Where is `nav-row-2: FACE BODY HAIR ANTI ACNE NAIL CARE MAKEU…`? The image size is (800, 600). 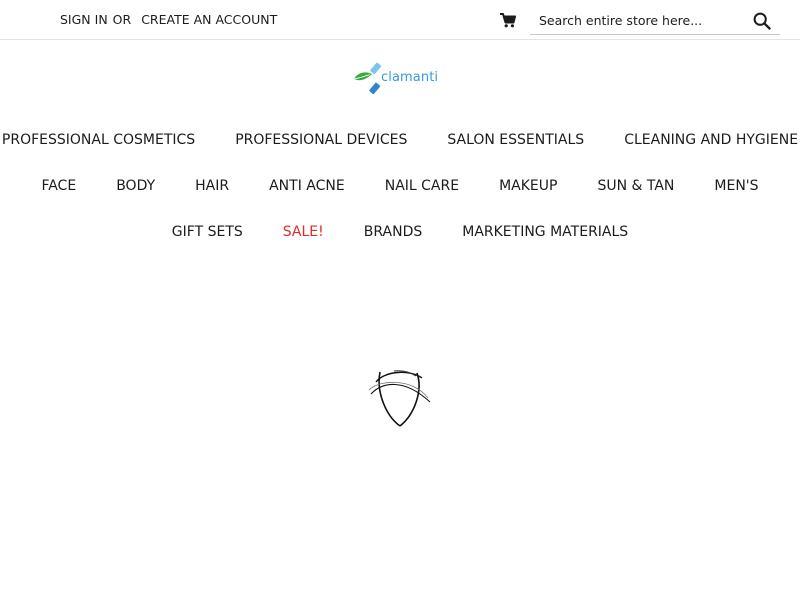
nav-row-2: FACE BODY HAIR ANTI ACNE NAIL CARE MAKEU… is located at coordinates (400, 186).